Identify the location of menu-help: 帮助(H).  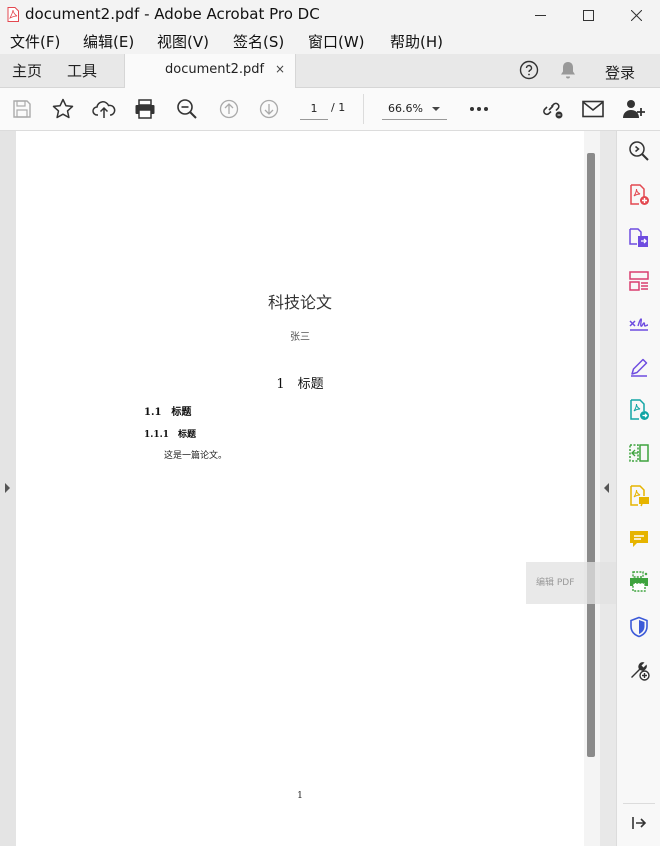
(416, 41).